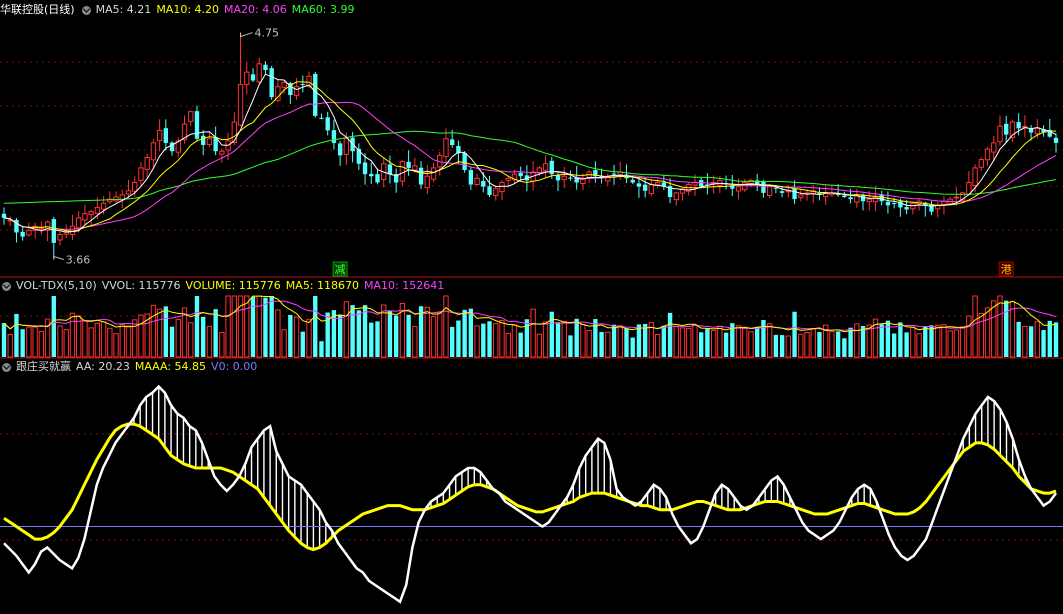  Describe the element at coordinates (234, 366) in the screenshot. I see `v0-value: V0: 0.00` at that location.